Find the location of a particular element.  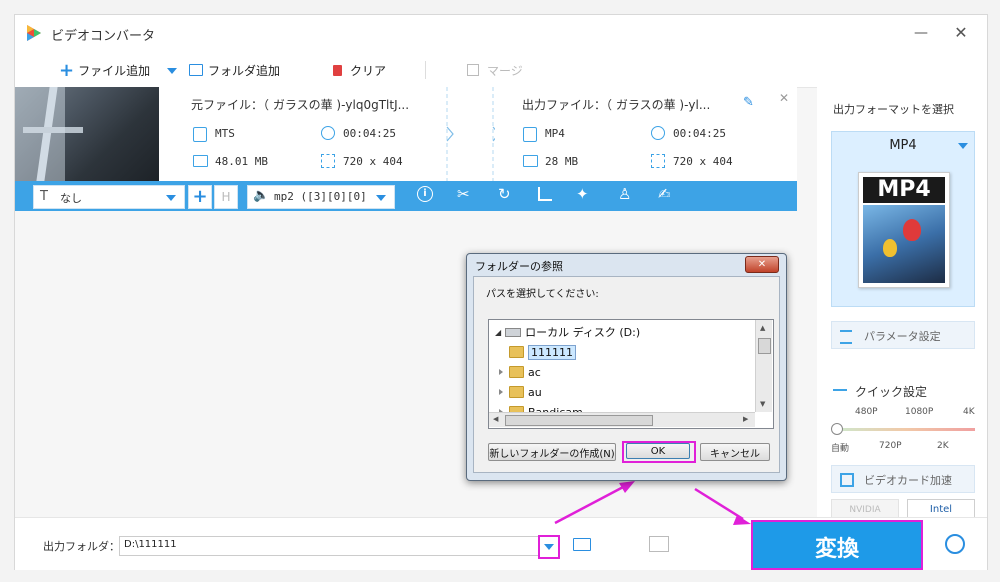

dialog-close-button: ✕ is located at coordinates (762, 264).